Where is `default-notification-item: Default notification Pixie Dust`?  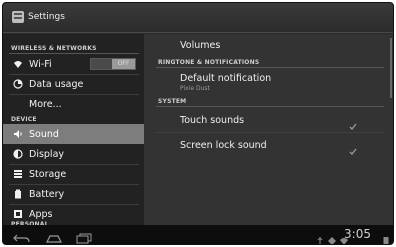
default-notification-item: Default notification Pixie Dust is located at coordinates (261, 82).